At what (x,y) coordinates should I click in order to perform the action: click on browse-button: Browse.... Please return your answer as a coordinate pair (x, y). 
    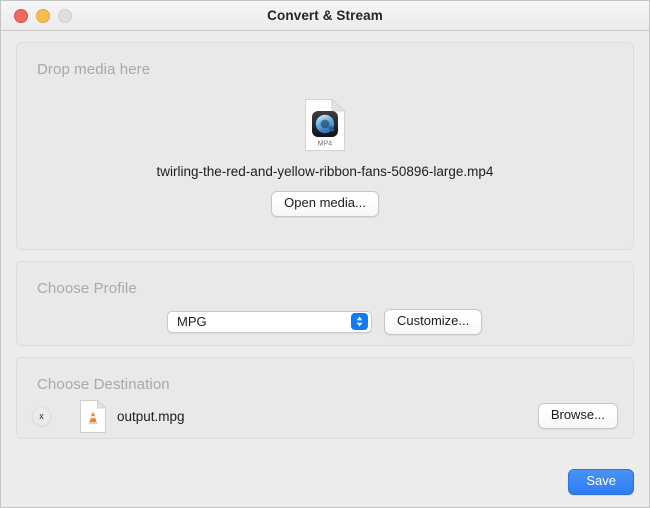
    Looking at the image, I should click on (577, 416).